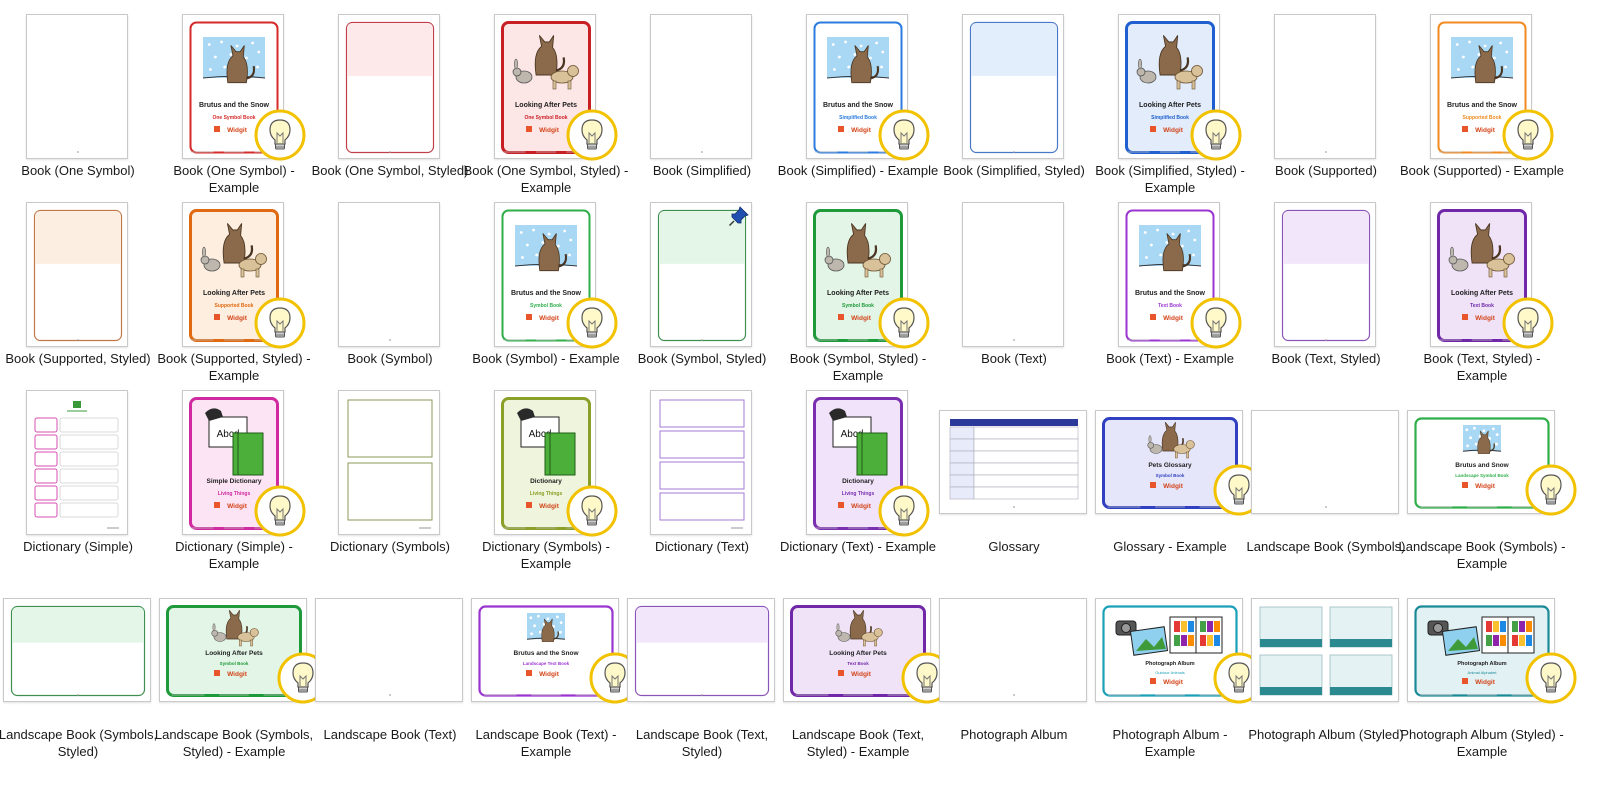 This screenshot has width=1617, height=795. I want to click on template-label: Glossary, so click(1014, 546).